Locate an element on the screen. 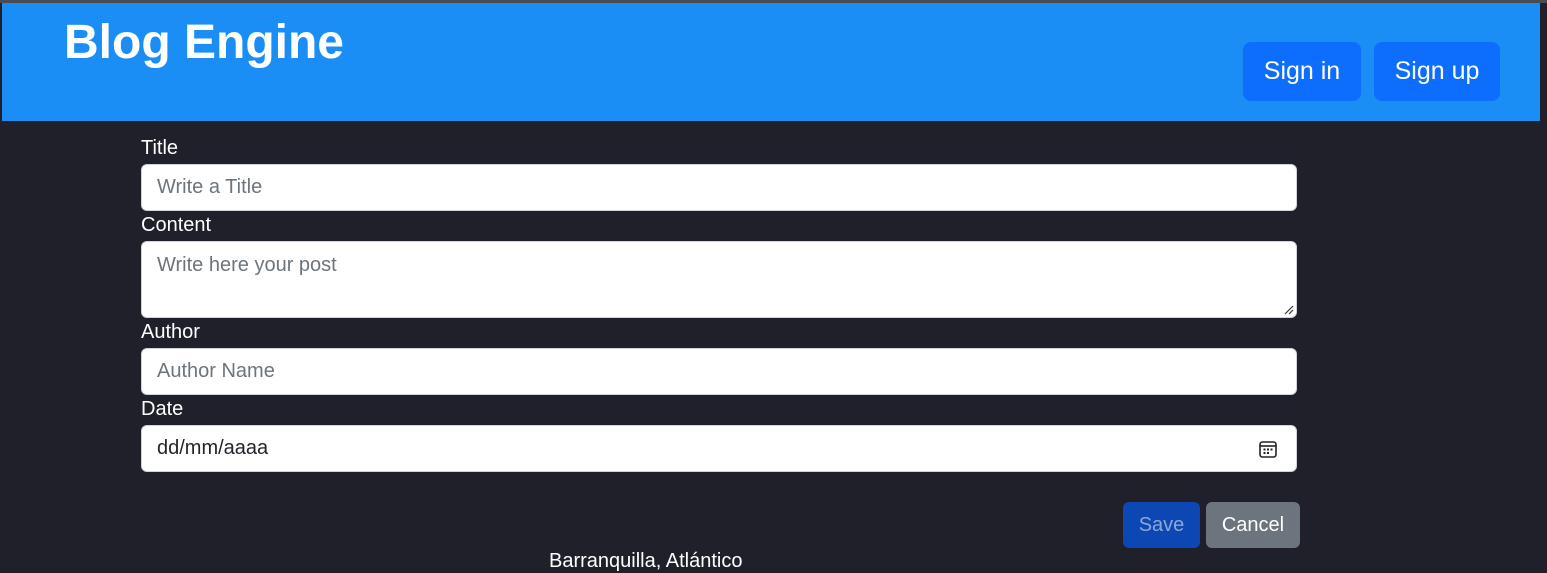  resize-grip-icon is located at coordinates (1288, 309).